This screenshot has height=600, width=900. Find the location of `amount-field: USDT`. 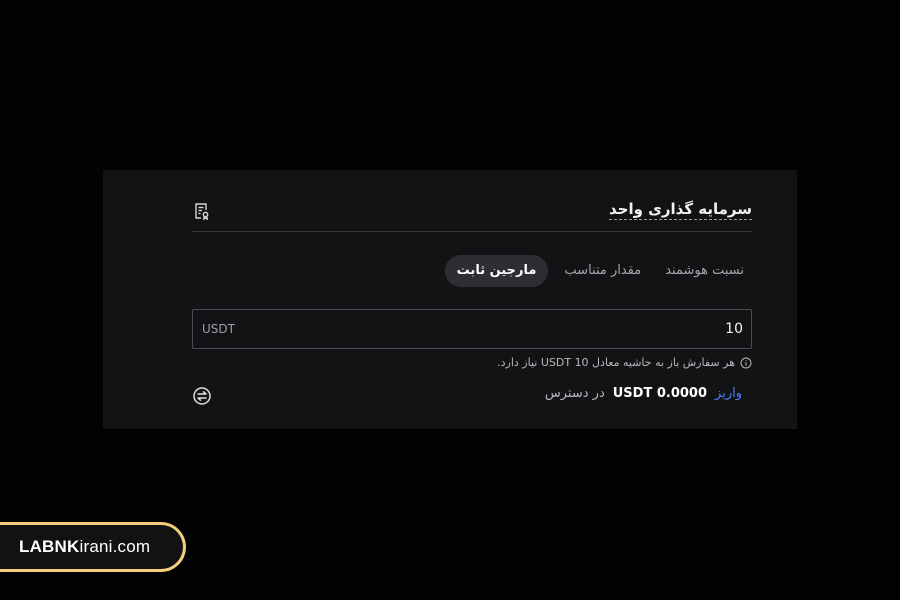

amount-field: USDT is located at coordinates (472, 329).